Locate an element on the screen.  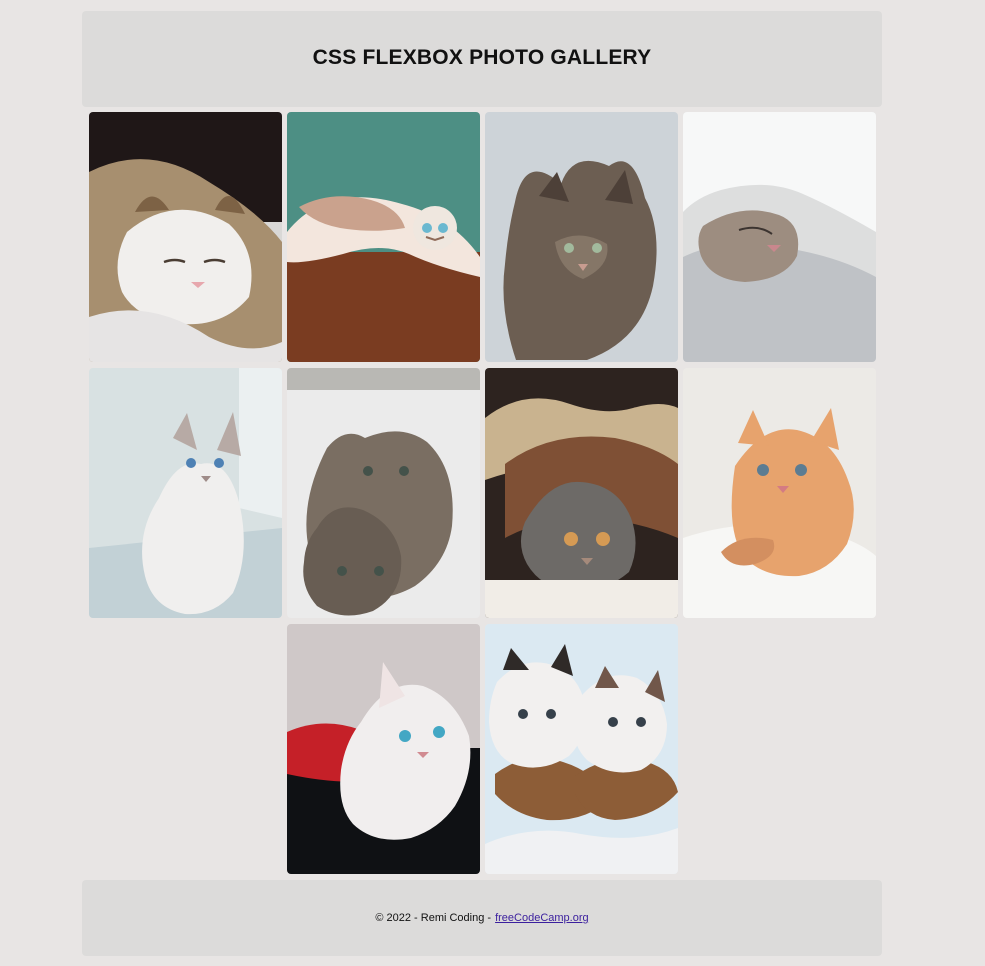
gray-tabby-cat-image is located at coordinates (581, 237).